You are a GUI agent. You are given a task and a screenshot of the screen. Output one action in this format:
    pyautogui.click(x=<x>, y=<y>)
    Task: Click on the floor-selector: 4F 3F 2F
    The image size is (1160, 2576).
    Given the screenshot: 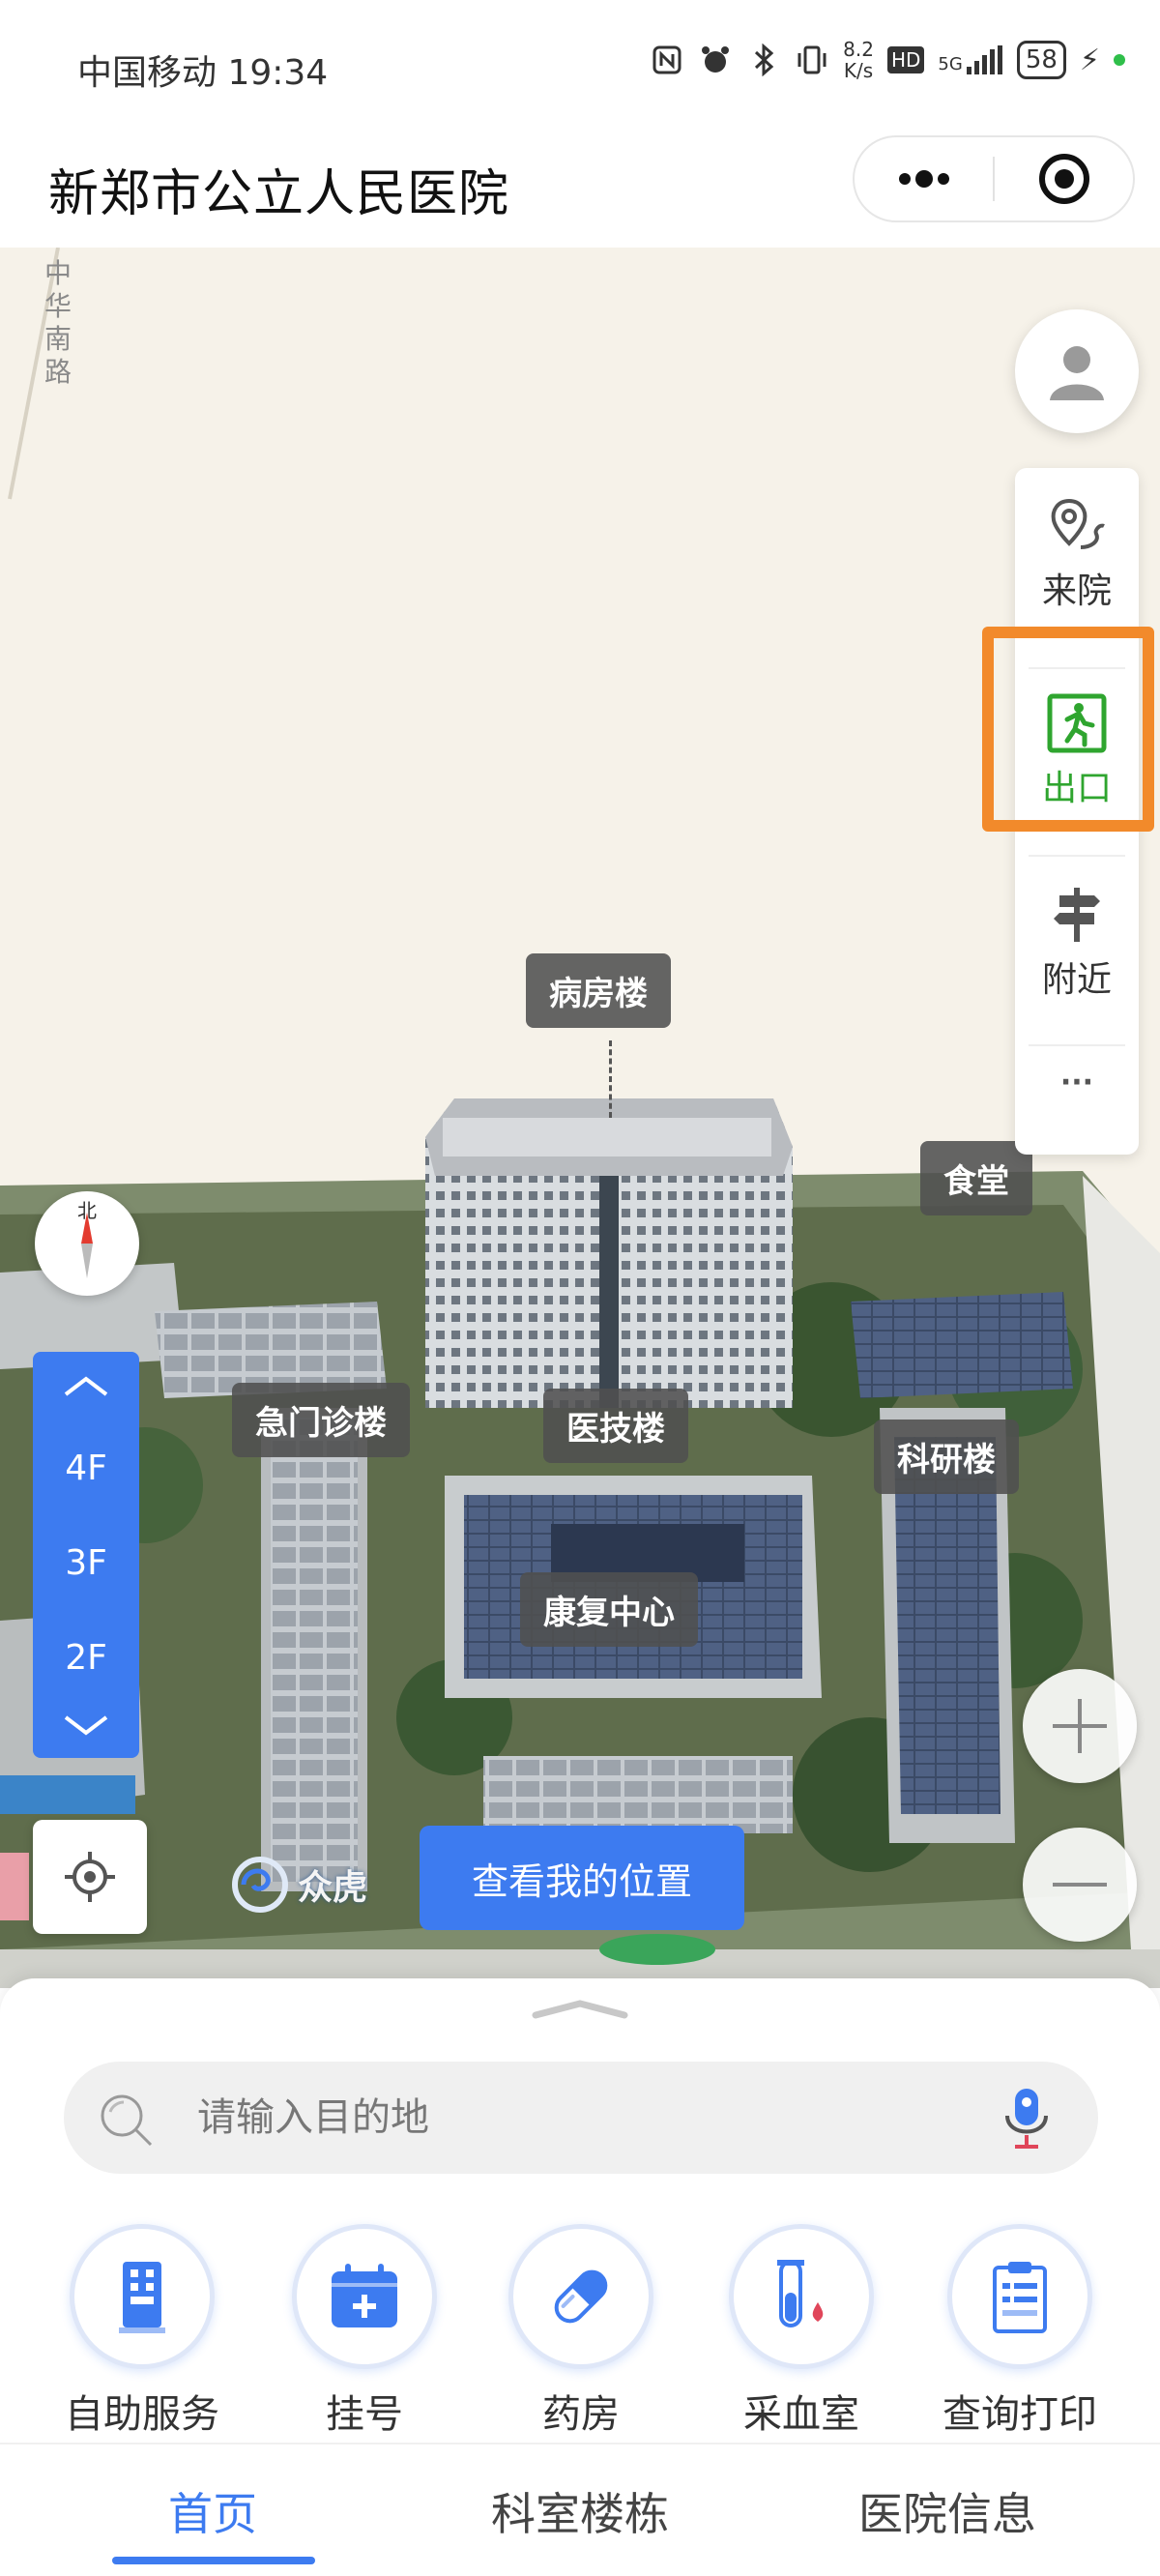 What is the action you would take?
    pyautogui.click(x=86, y=1555)
    